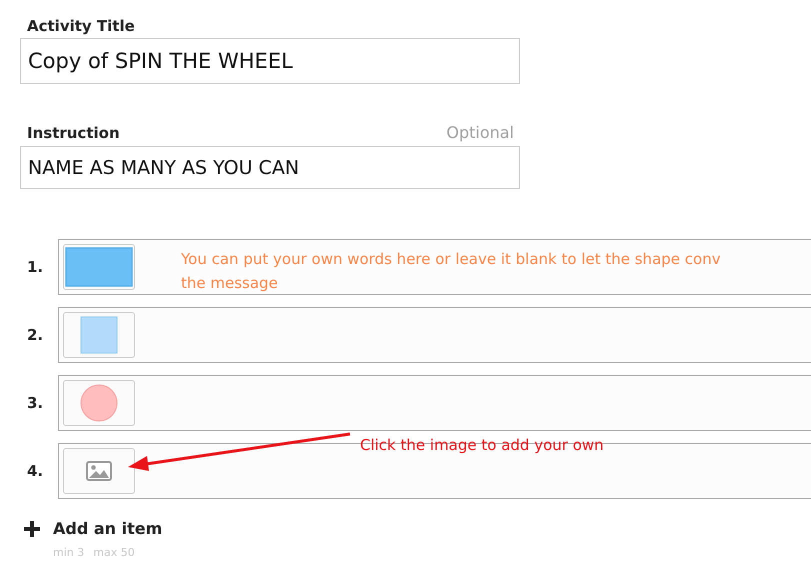 This screenshot has width=811, height=579. I want to click on annotation-text: You can put your own words here or leave it blank to let the shape conv the message, so click(451, 271).